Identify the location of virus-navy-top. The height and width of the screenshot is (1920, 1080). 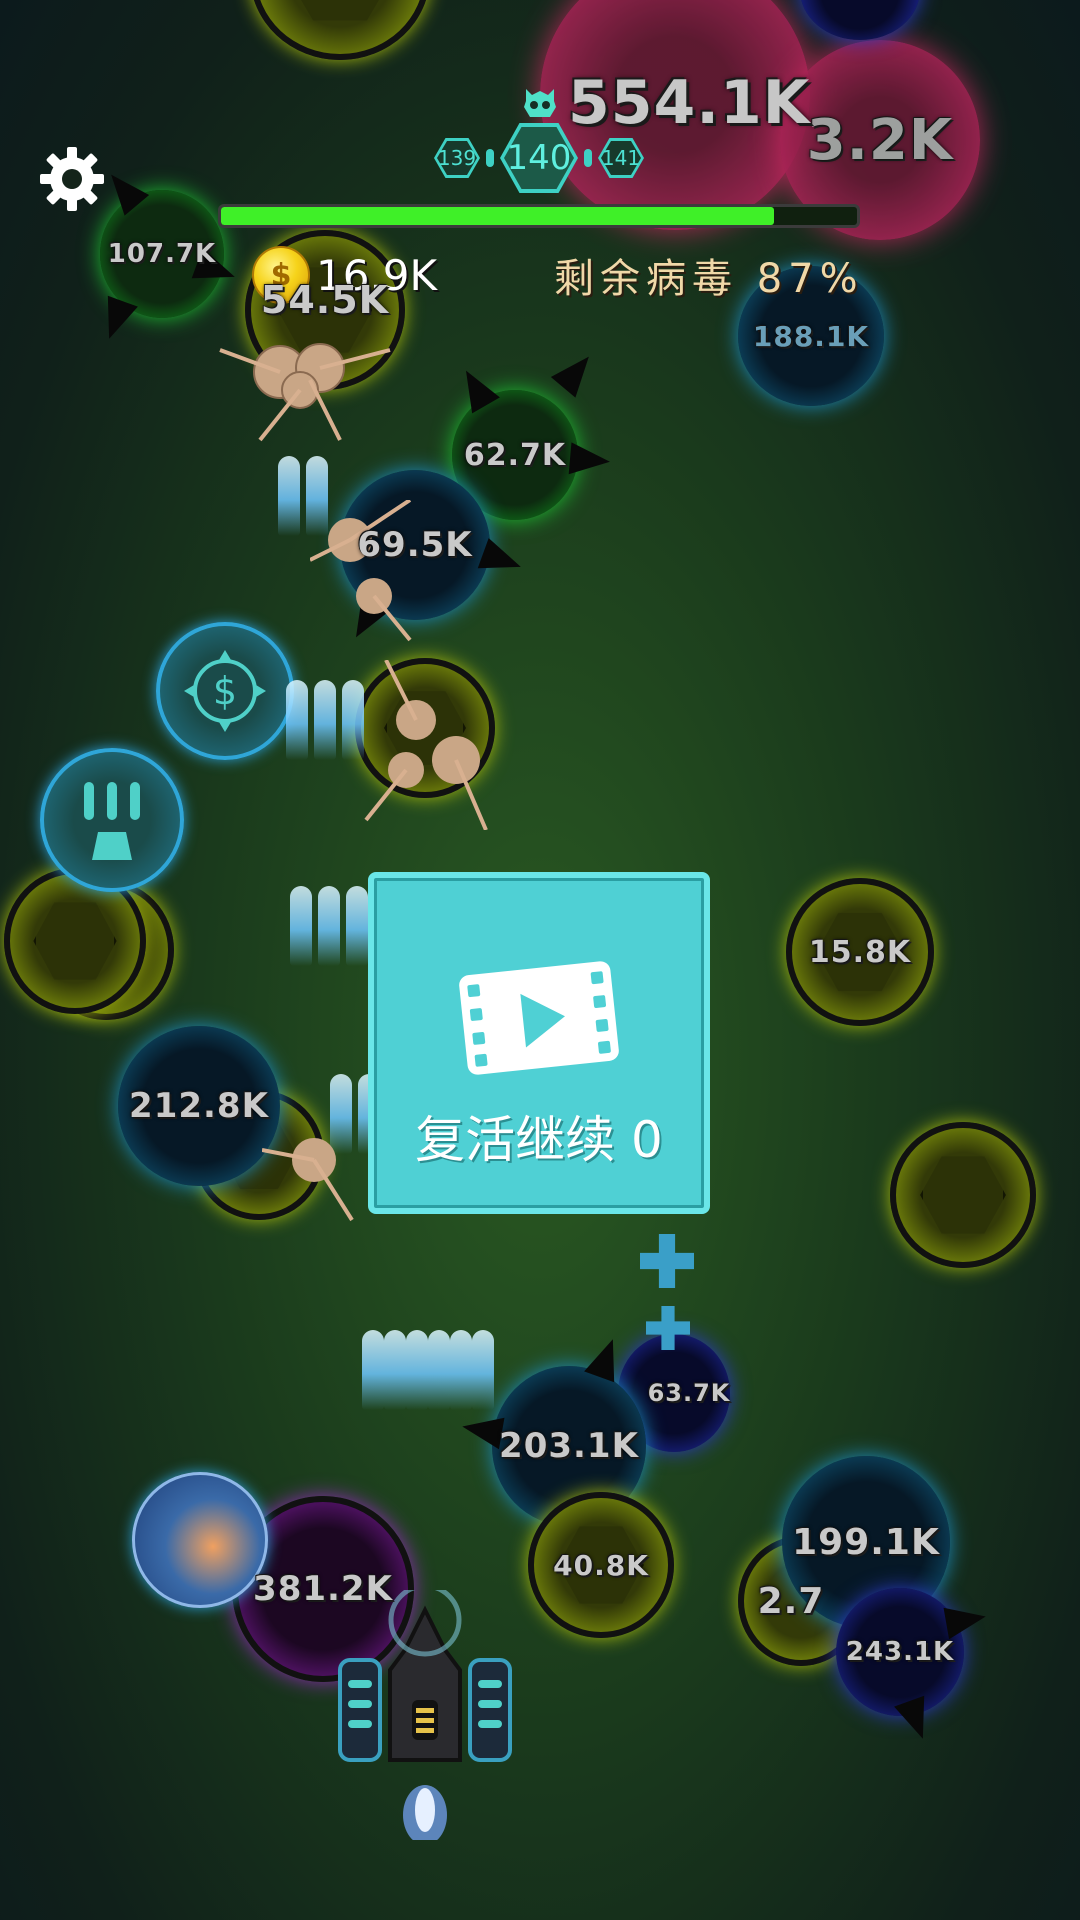
(860, 20).